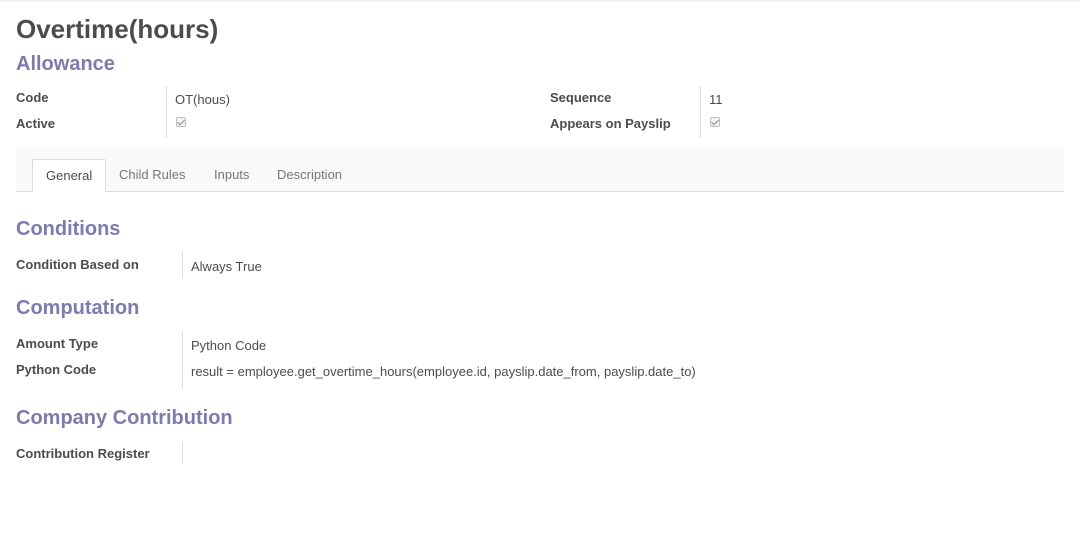 The height and width of the screenshot is (555, 1080). Describe the element at coordinates (202, 99) in the screenshot. I see `code-value: OT(hous)` at that location.